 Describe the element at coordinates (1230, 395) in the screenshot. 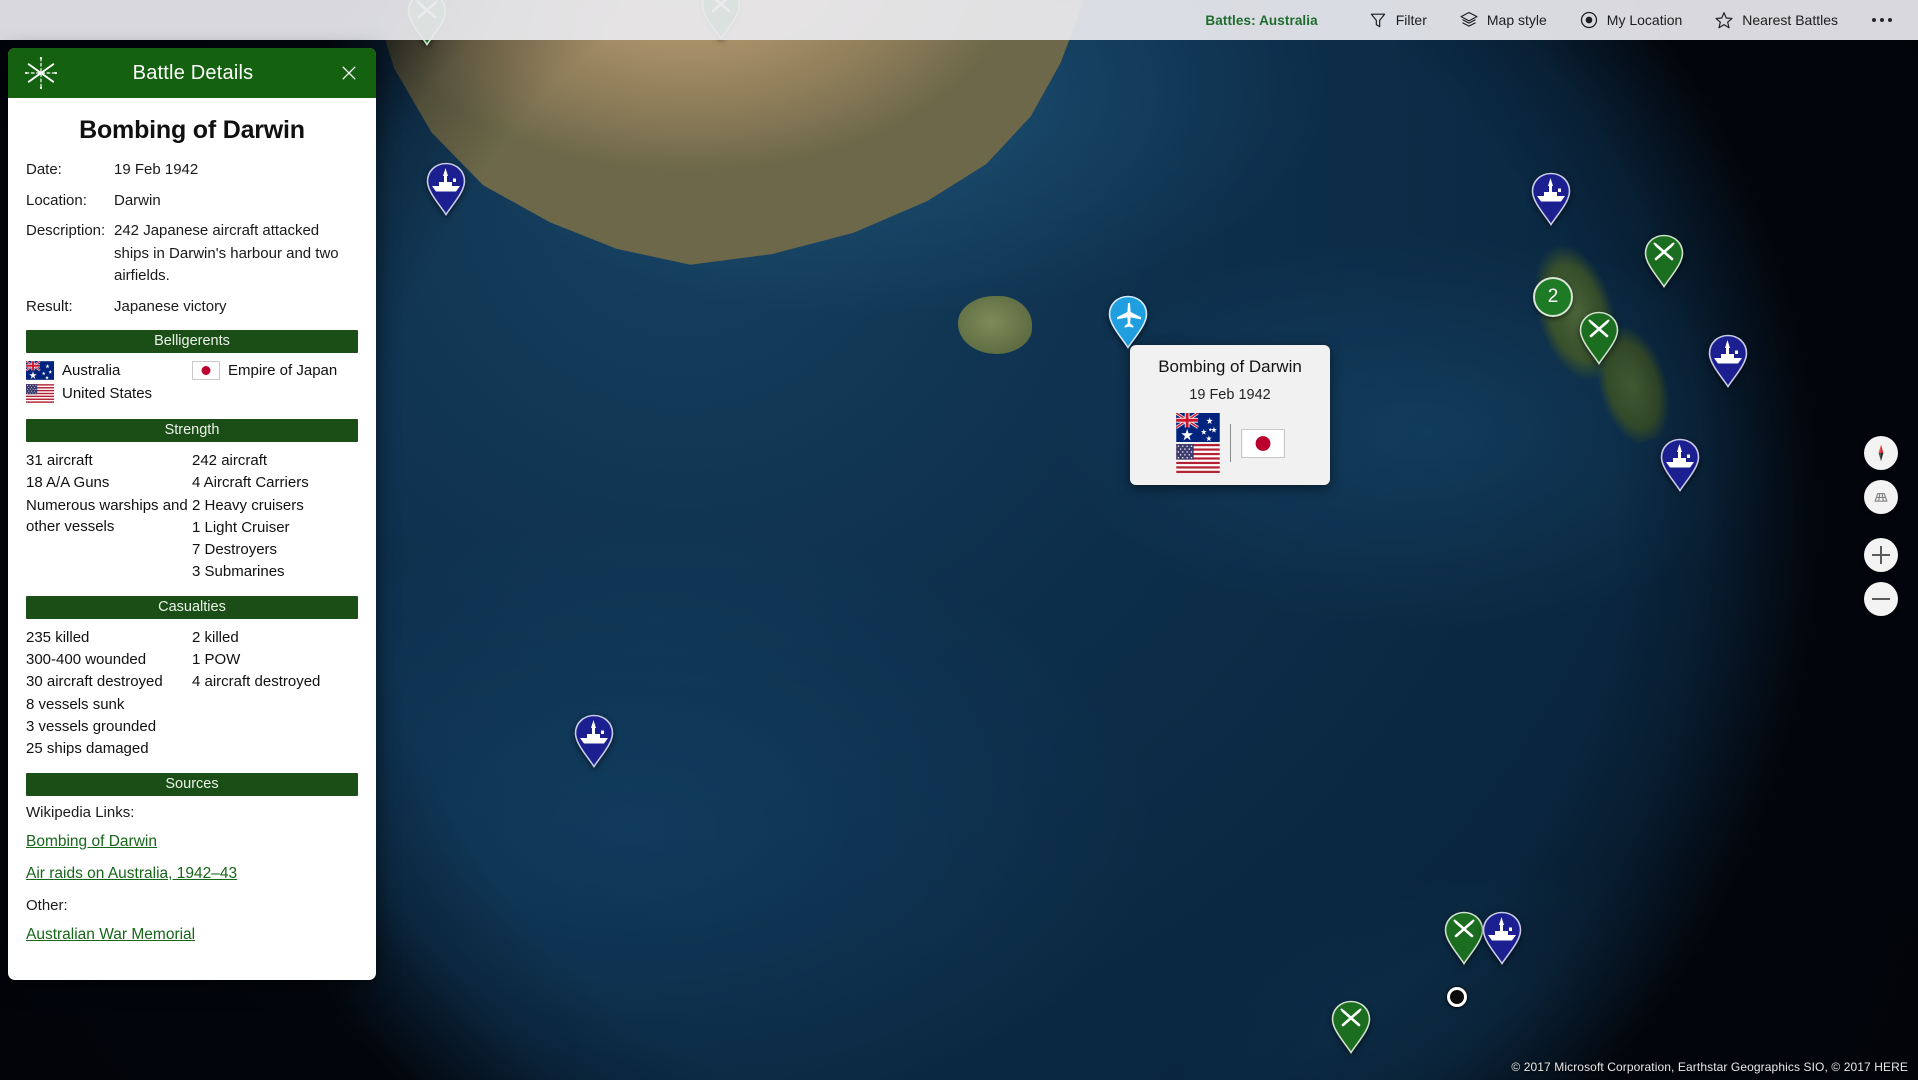

I see `callout-date: 19 Feb 1942` at that location.